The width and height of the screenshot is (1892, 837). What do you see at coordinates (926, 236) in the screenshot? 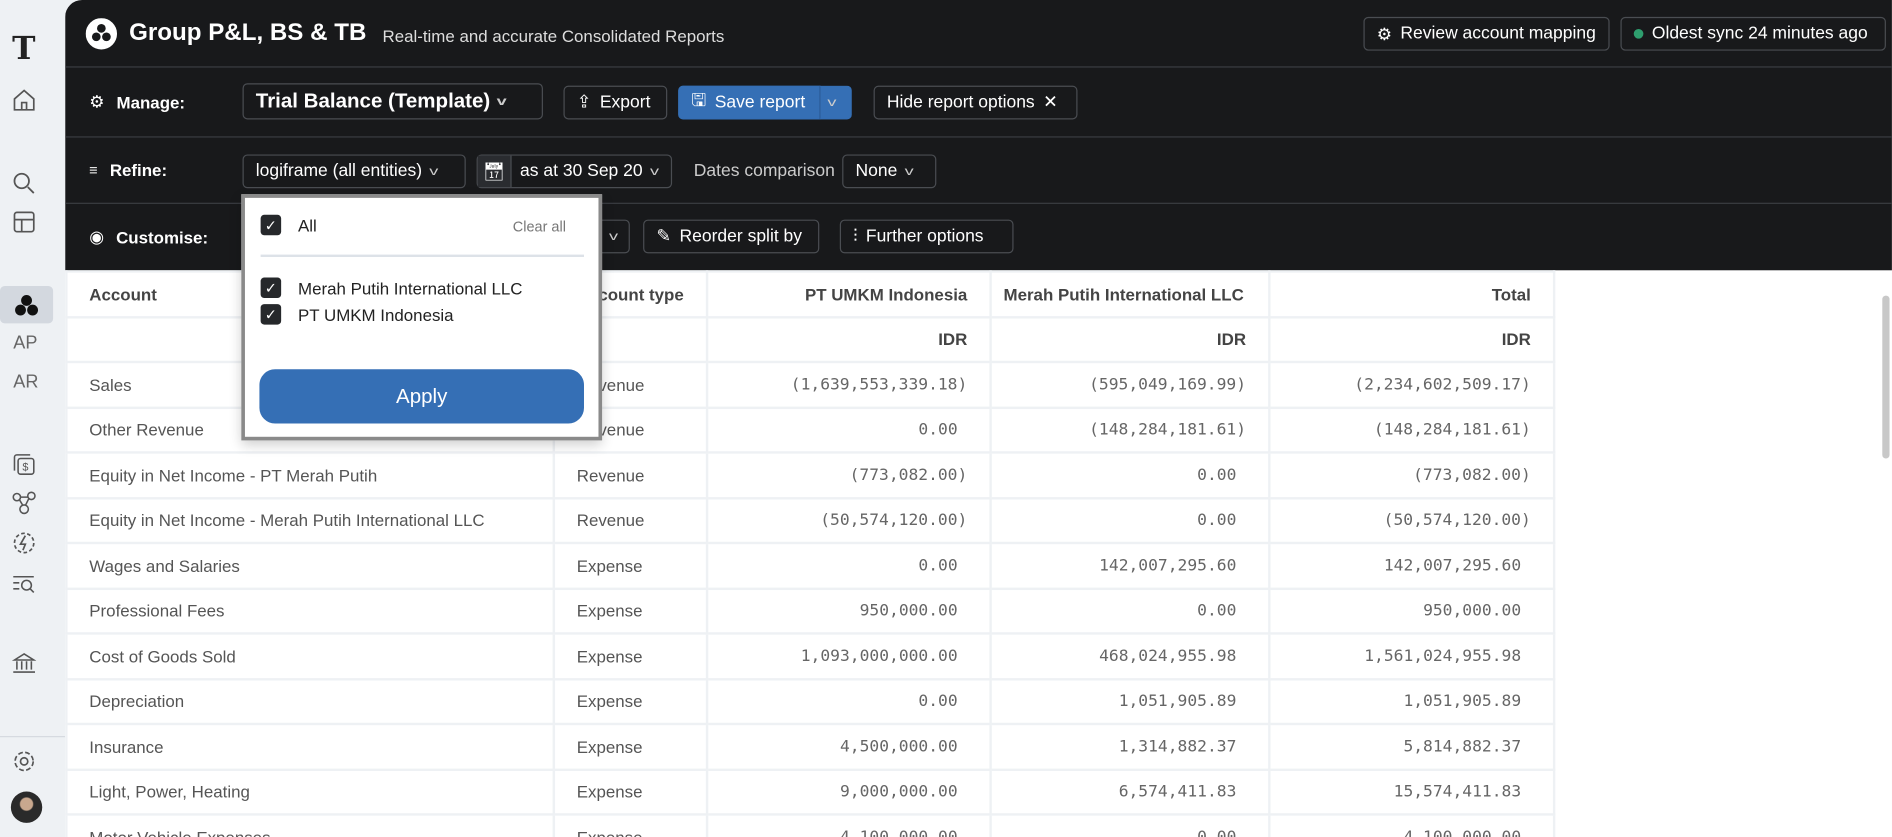
I see `further-options-button: ⫶ Further options` at bounding box center [926, 236].